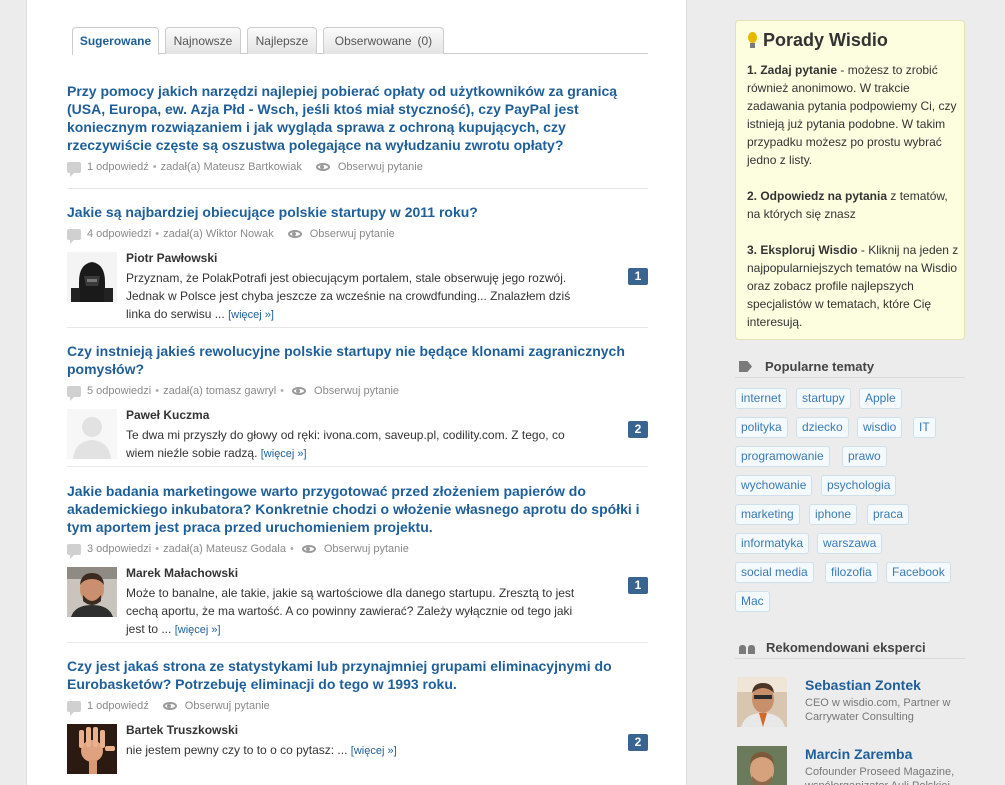  Describe the element at coordinates (383, 40) in the screenshot. I see `tab-obserwowane: Obserwowane (0)` at that location.